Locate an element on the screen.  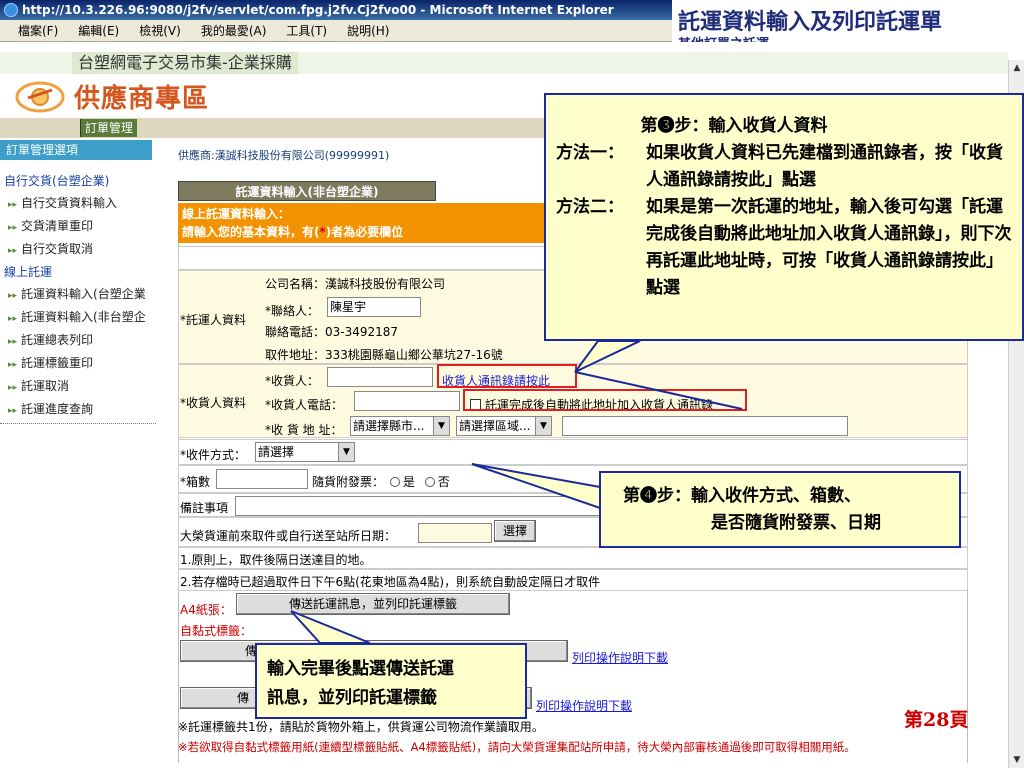
receiver-address-input is located at coordinates (705, 426).